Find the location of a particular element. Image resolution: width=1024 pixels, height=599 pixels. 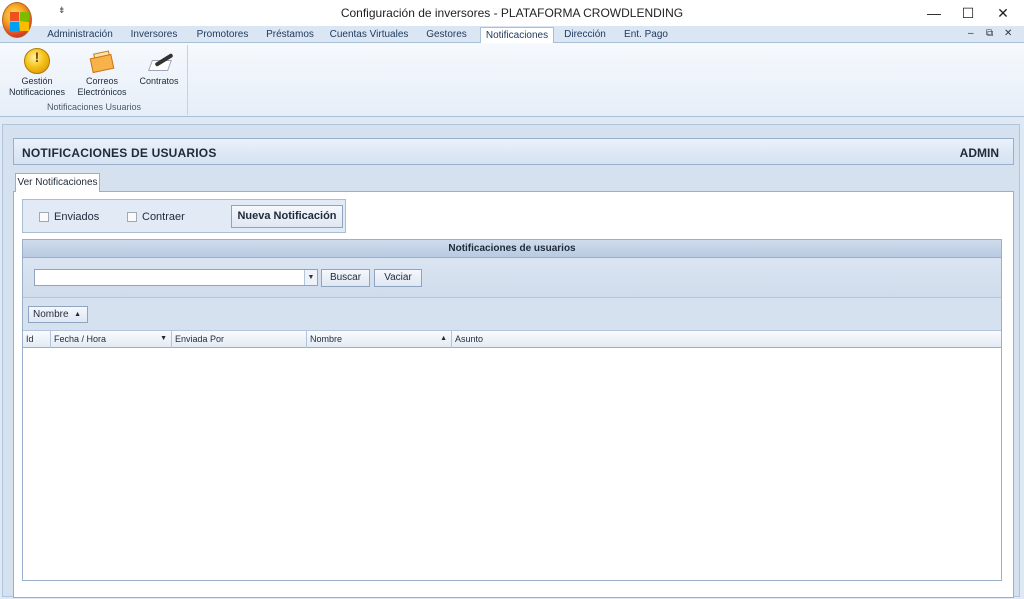

group-by-band: Nombre ▲ is located at coordinates (512, 314).